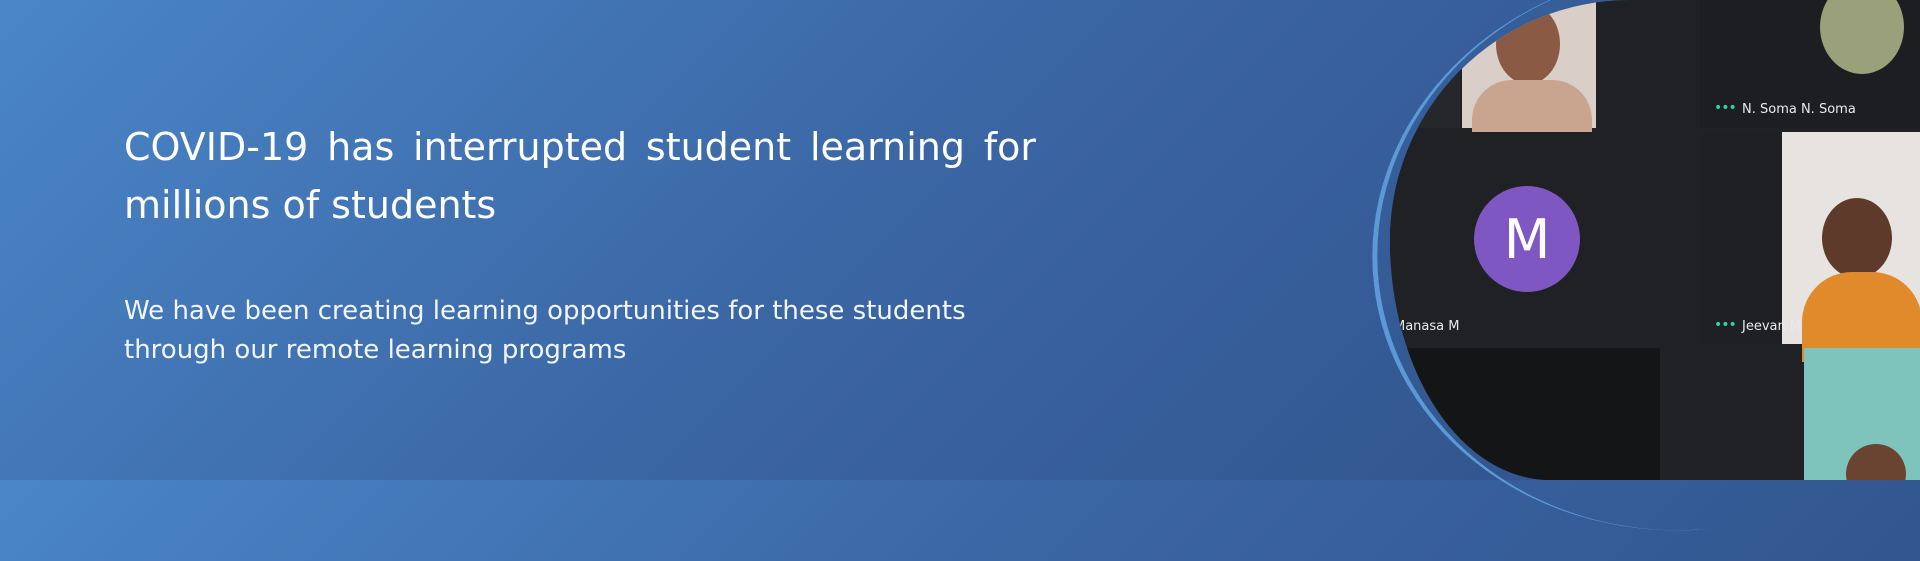  I want to click on participant-name: N. Soma N. Soma, so click(1799, 109).